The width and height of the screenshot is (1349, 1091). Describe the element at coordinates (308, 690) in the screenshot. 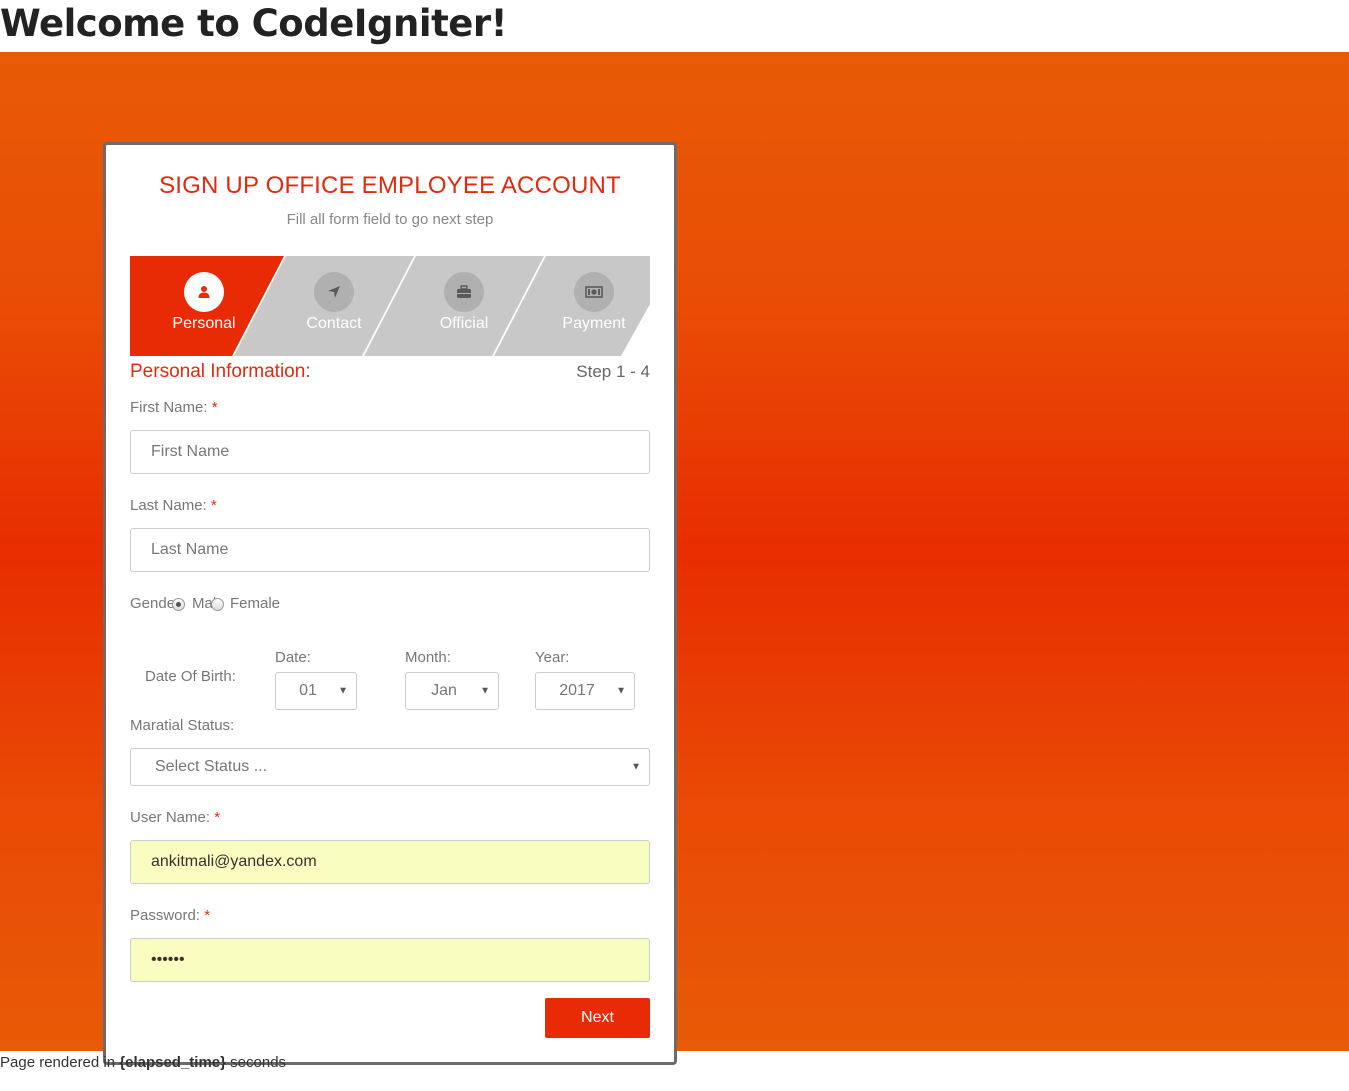

I see `dob-date-value: 01` at that location.